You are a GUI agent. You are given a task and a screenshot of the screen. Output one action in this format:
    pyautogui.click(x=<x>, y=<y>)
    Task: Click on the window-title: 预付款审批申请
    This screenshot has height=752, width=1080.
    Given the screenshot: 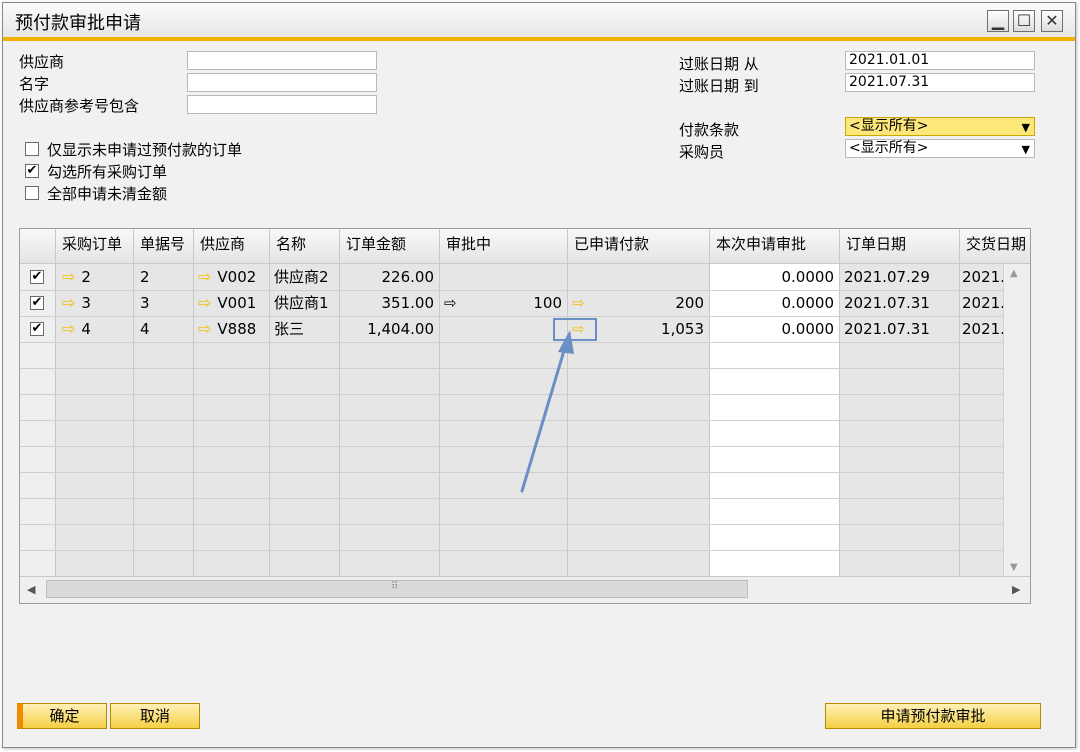 What is the action you would take?
    pyautogui.click(x=78, y=23)
    